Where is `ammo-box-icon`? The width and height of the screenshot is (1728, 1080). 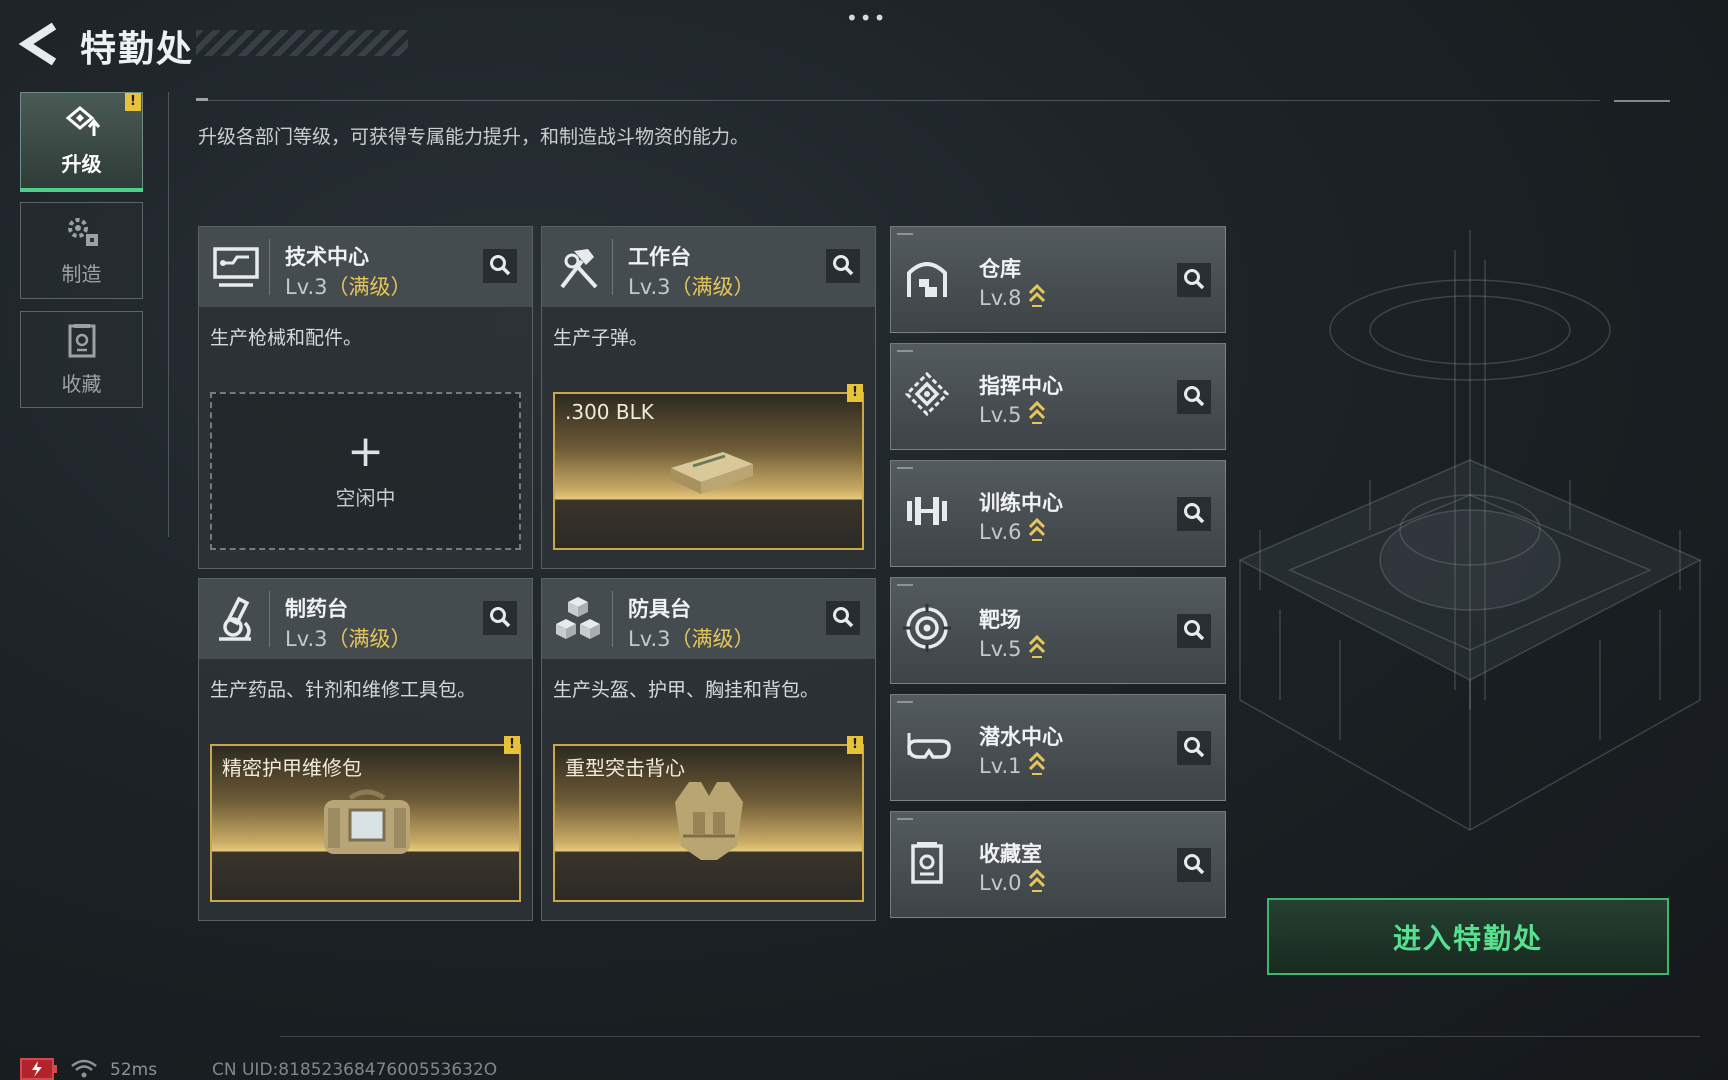 ammo-box-icon is located at coordinates (712, 473).